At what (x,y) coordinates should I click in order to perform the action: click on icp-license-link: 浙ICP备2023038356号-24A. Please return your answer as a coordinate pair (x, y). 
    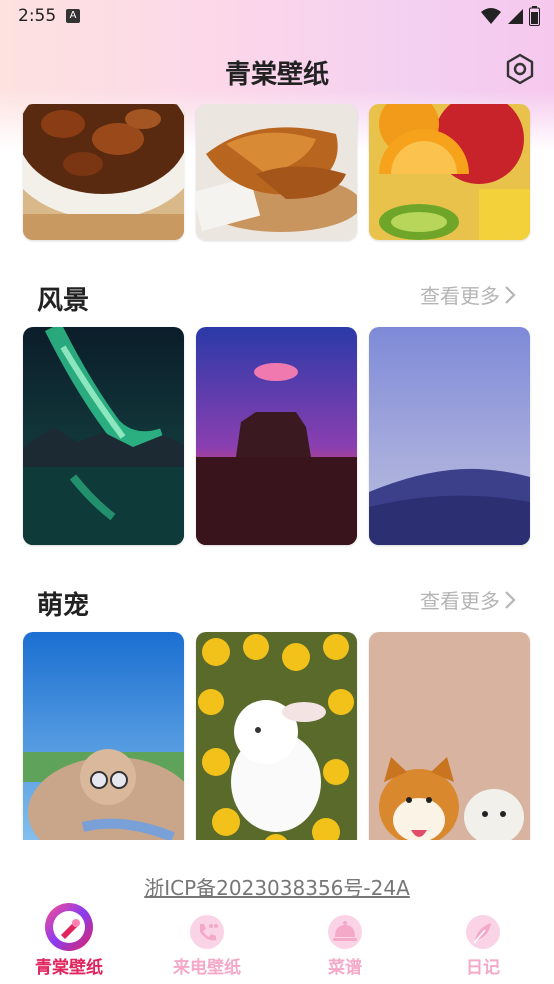
    Looking at the image, I should click on (277, 886).